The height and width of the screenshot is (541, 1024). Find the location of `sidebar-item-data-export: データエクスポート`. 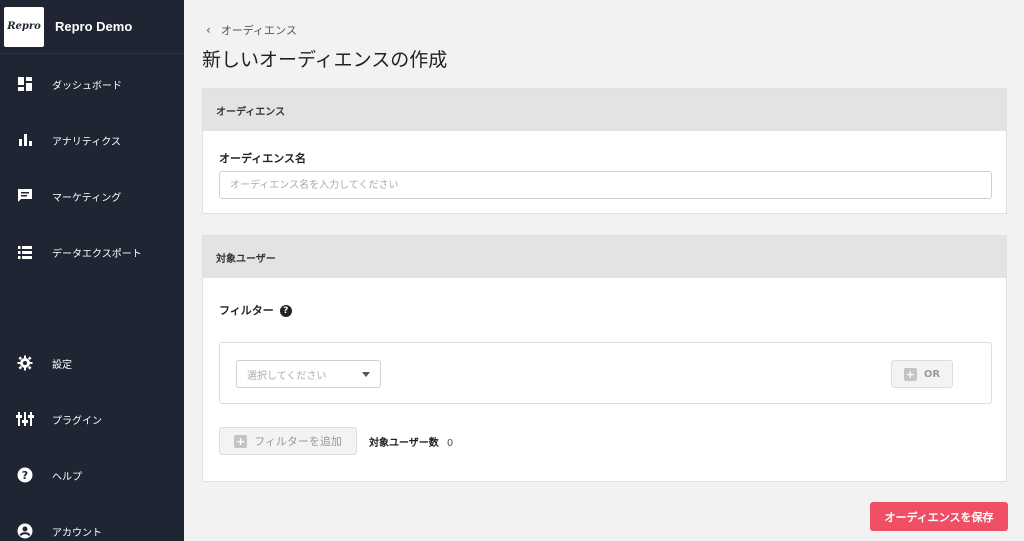

sidebar-item-data-export: データエクスポート is located at coordinates (92, 252).